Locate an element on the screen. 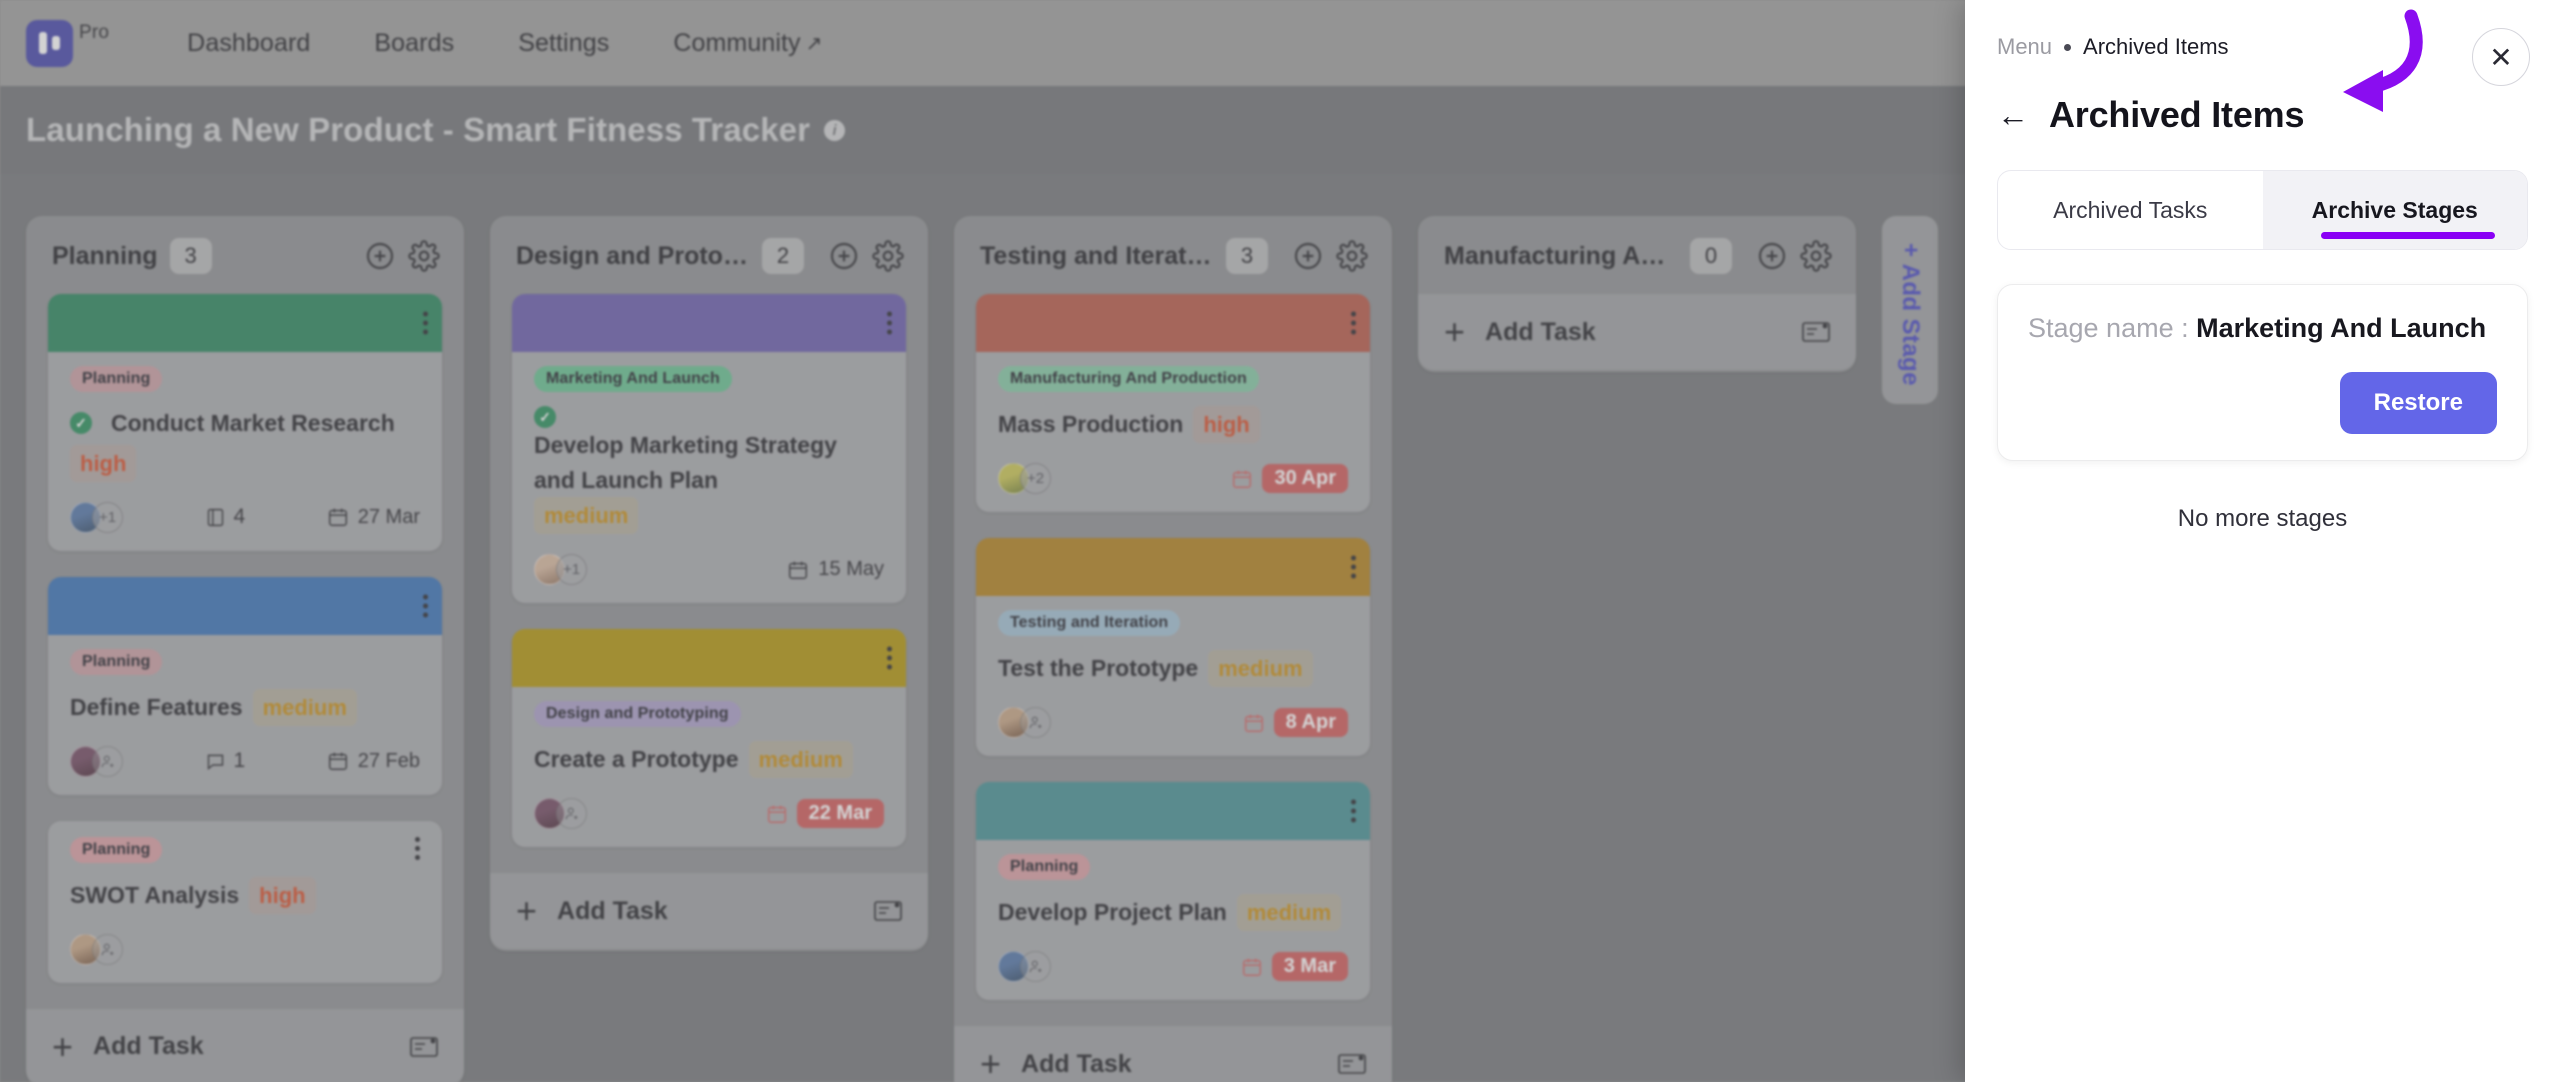 The image size is (2560, 1082). attachment-count: 4 is located at coordinates (239, 516).